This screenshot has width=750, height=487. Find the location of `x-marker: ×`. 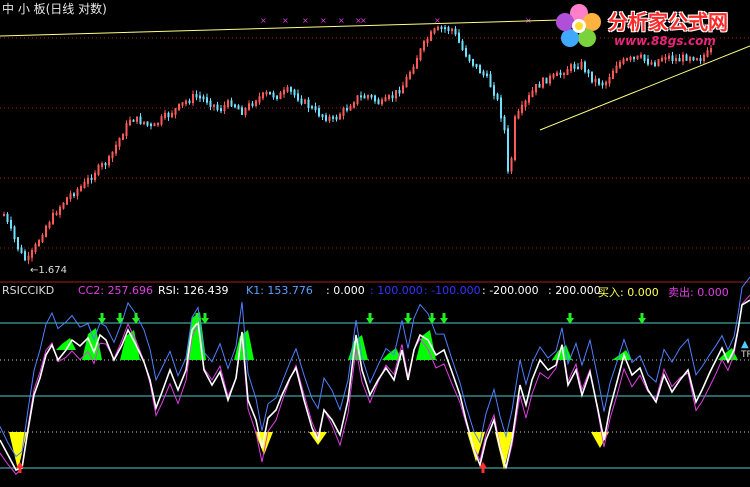

x-marker: × is located at coordinates (341, 20).